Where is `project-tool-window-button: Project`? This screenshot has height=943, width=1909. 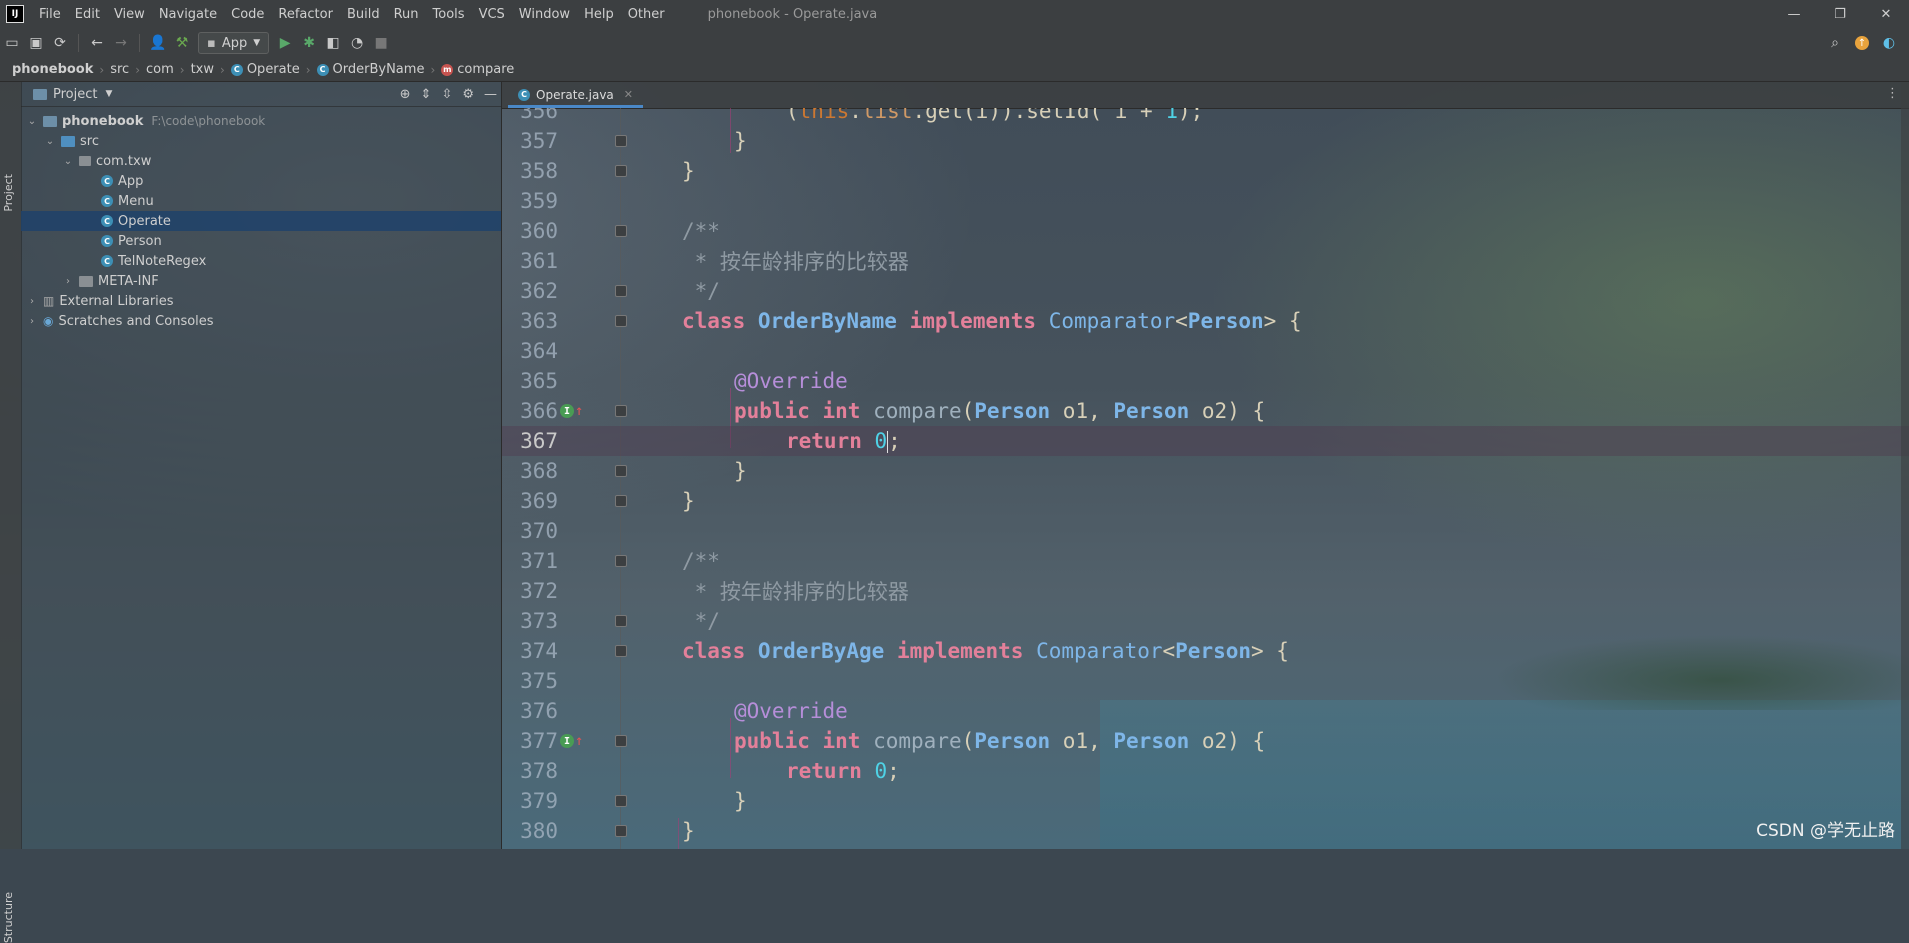
project-tool-window-button: Project is located at coordinates (8, 193).